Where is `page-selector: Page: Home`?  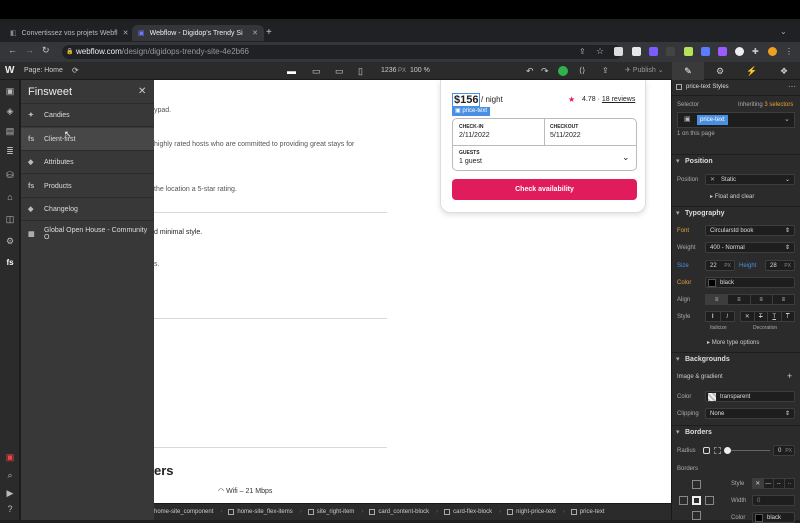 page-selector: Page: Home is located at coordinates (43, 71).